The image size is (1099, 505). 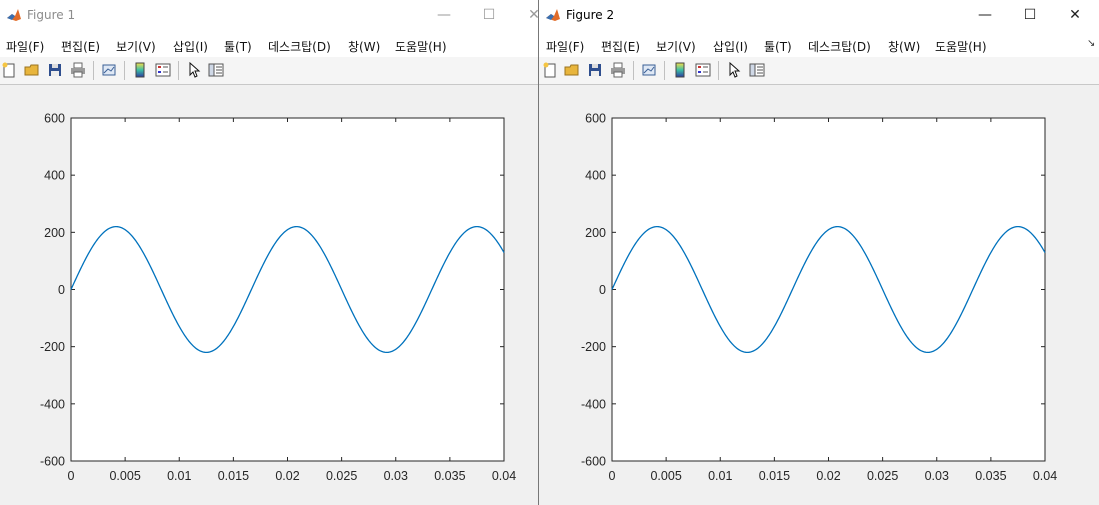 What do you see at coordinates (269, 15) in the screenshot?
I see `title-bar: Figure 1 — ☐ ✕` at bounding box center [269, 15].